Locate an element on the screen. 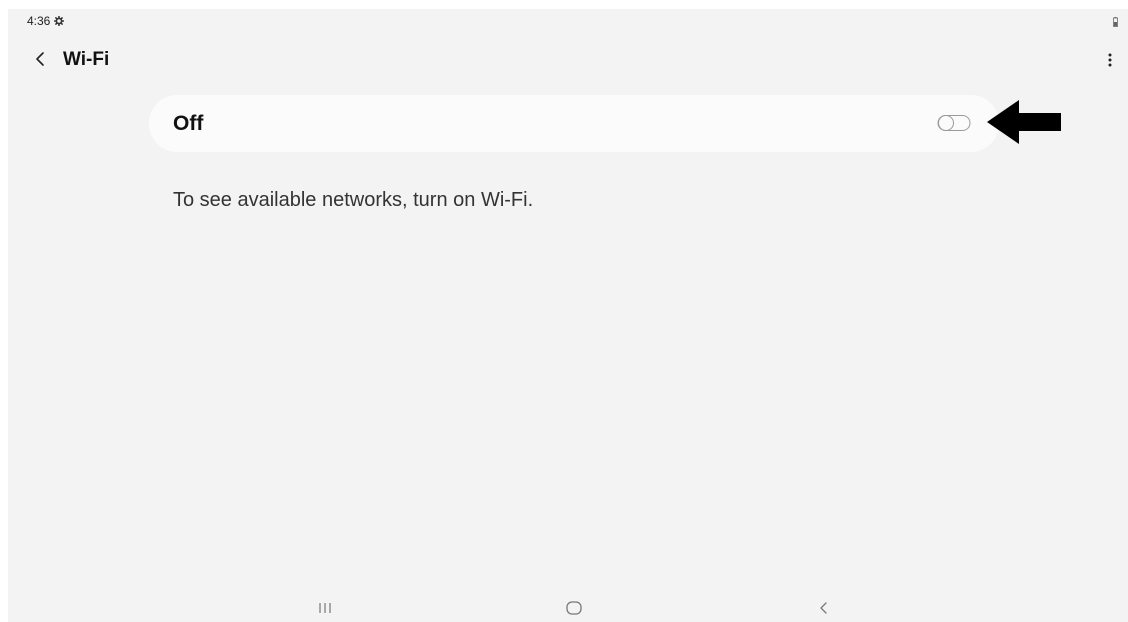  navigation-bar is located at coordinates (568, 608).